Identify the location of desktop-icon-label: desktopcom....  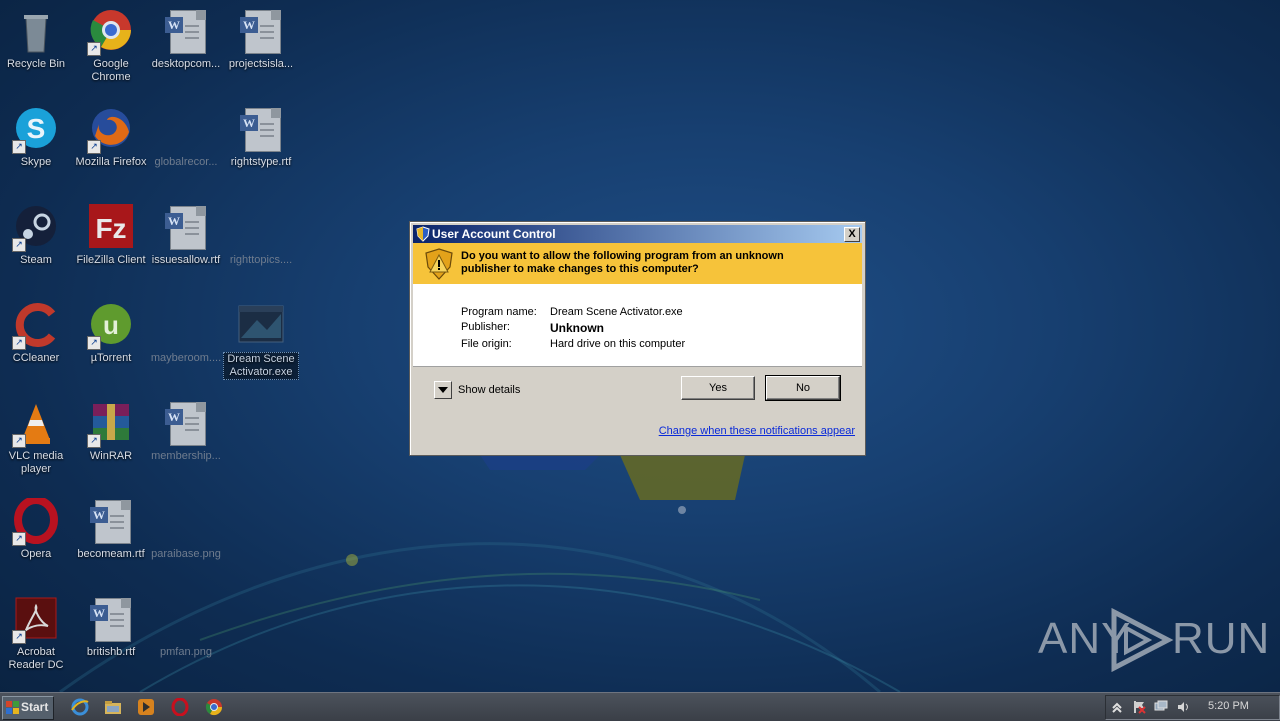
(186, 64).